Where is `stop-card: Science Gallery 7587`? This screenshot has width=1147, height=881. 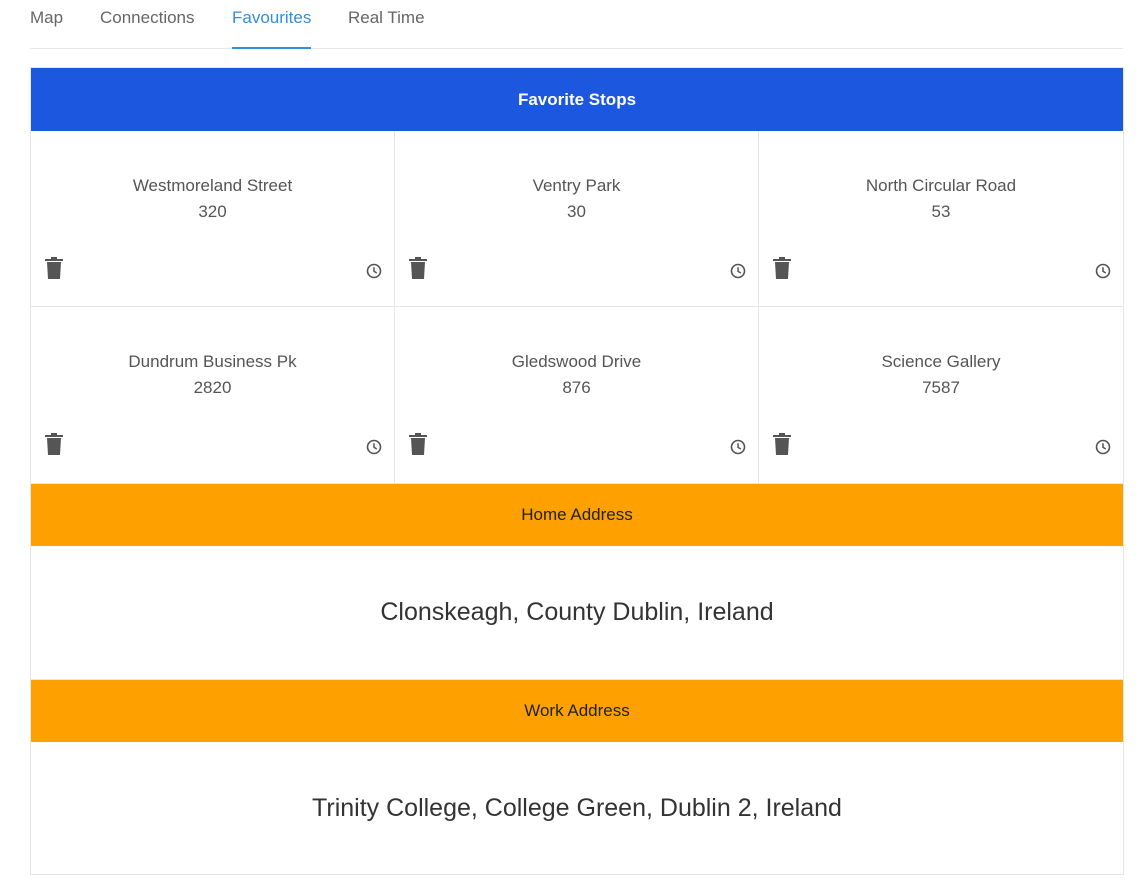 stop-card: Science Gallery 7587 is located at coordinates (941, 395).